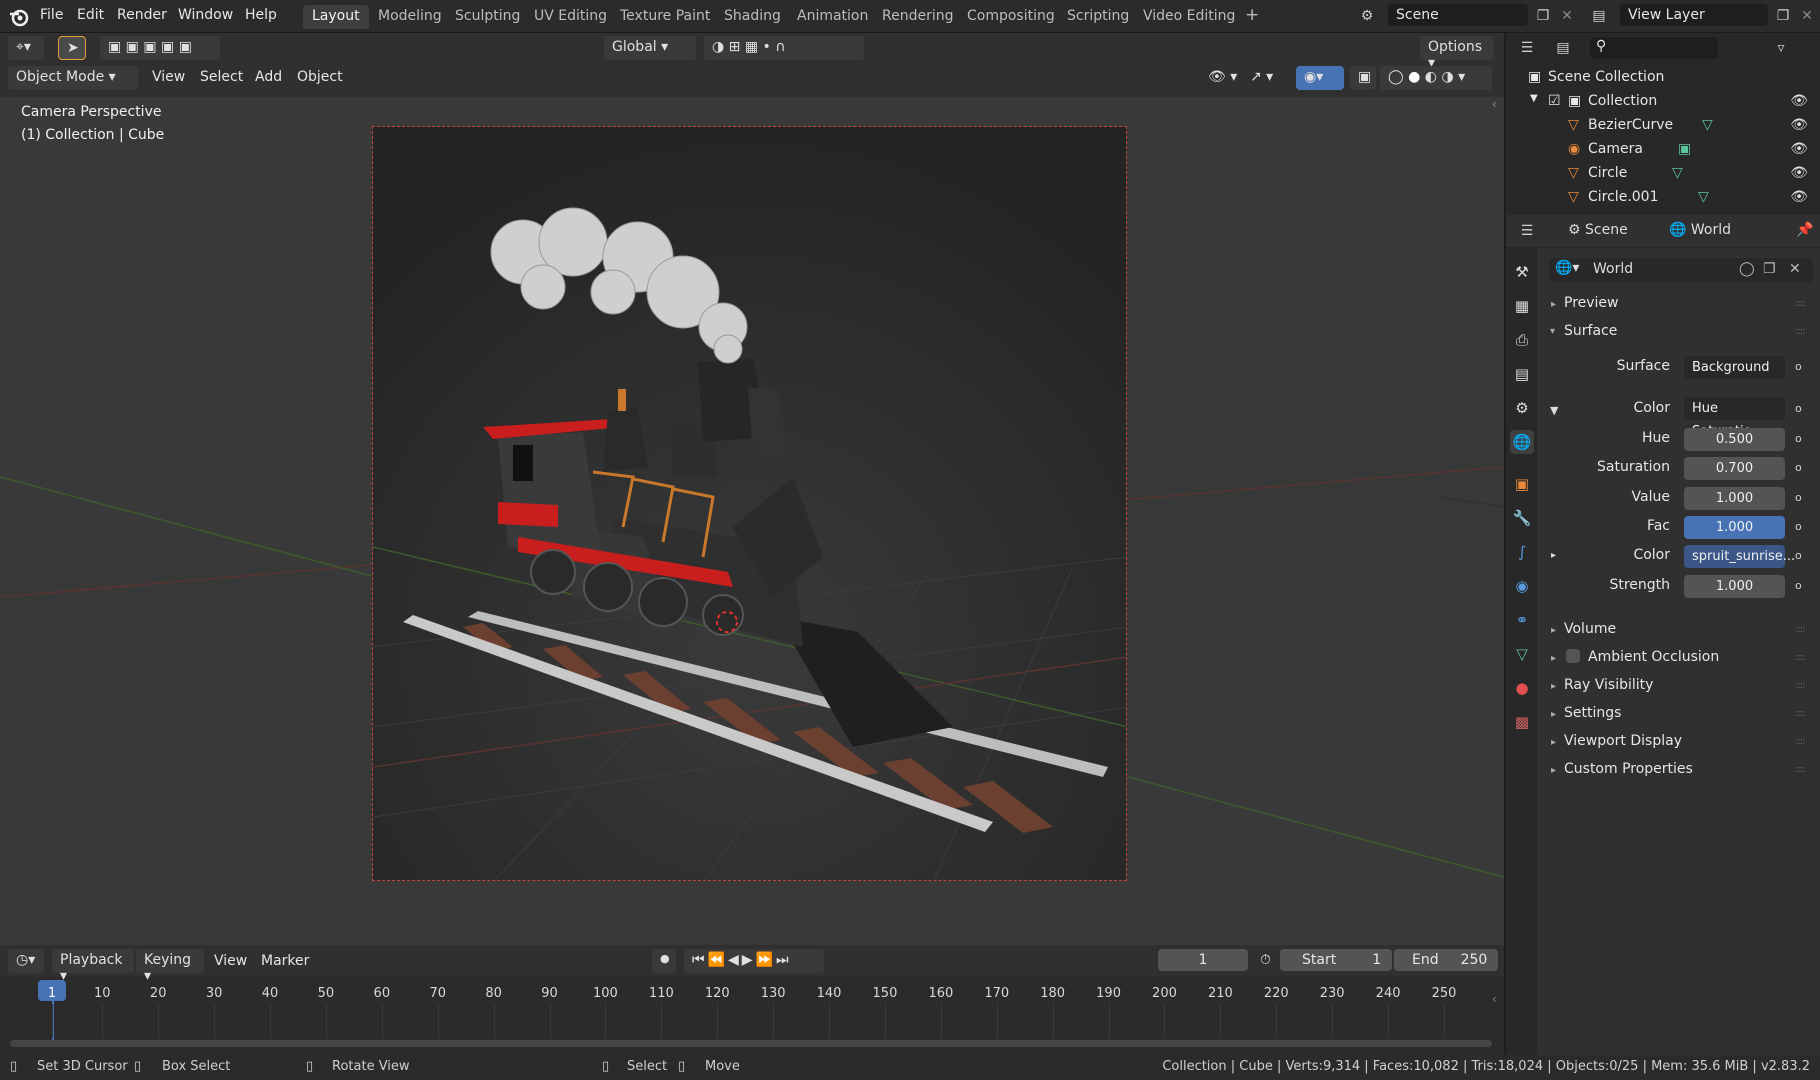  What do you see at coordinates (1522, 654) in the screenshot?
I see `data-tab-icon: ▽` at bounding box center [1522, 654].